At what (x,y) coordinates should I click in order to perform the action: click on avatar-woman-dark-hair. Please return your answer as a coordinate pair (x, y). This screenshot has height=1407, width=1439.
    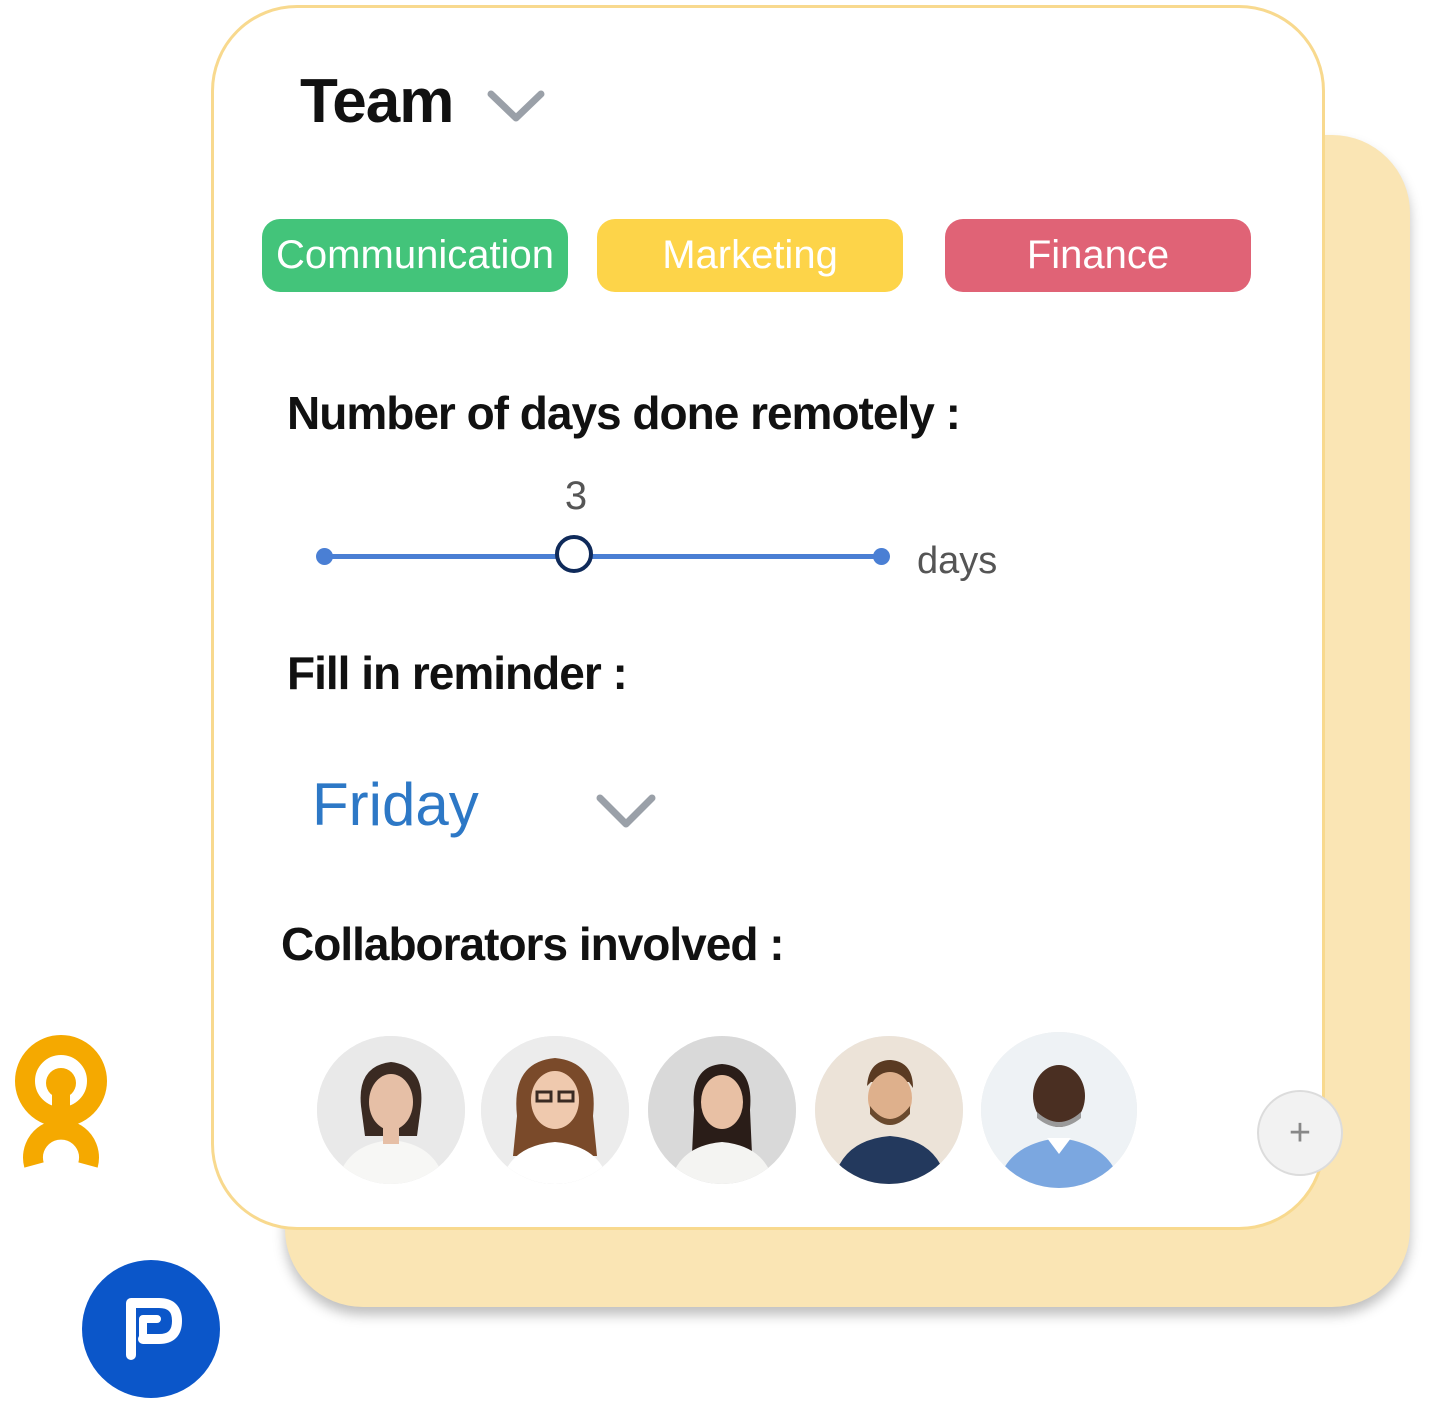
    Looking at the image, I should click on (391, 1110).